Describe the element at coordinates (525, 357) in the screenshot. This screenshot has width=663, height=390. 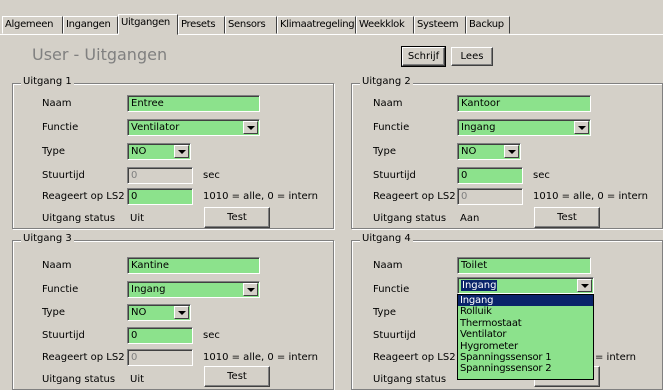
I see `dropdown-option-spanningssensor-1: Spanningssensor 1` at that location.